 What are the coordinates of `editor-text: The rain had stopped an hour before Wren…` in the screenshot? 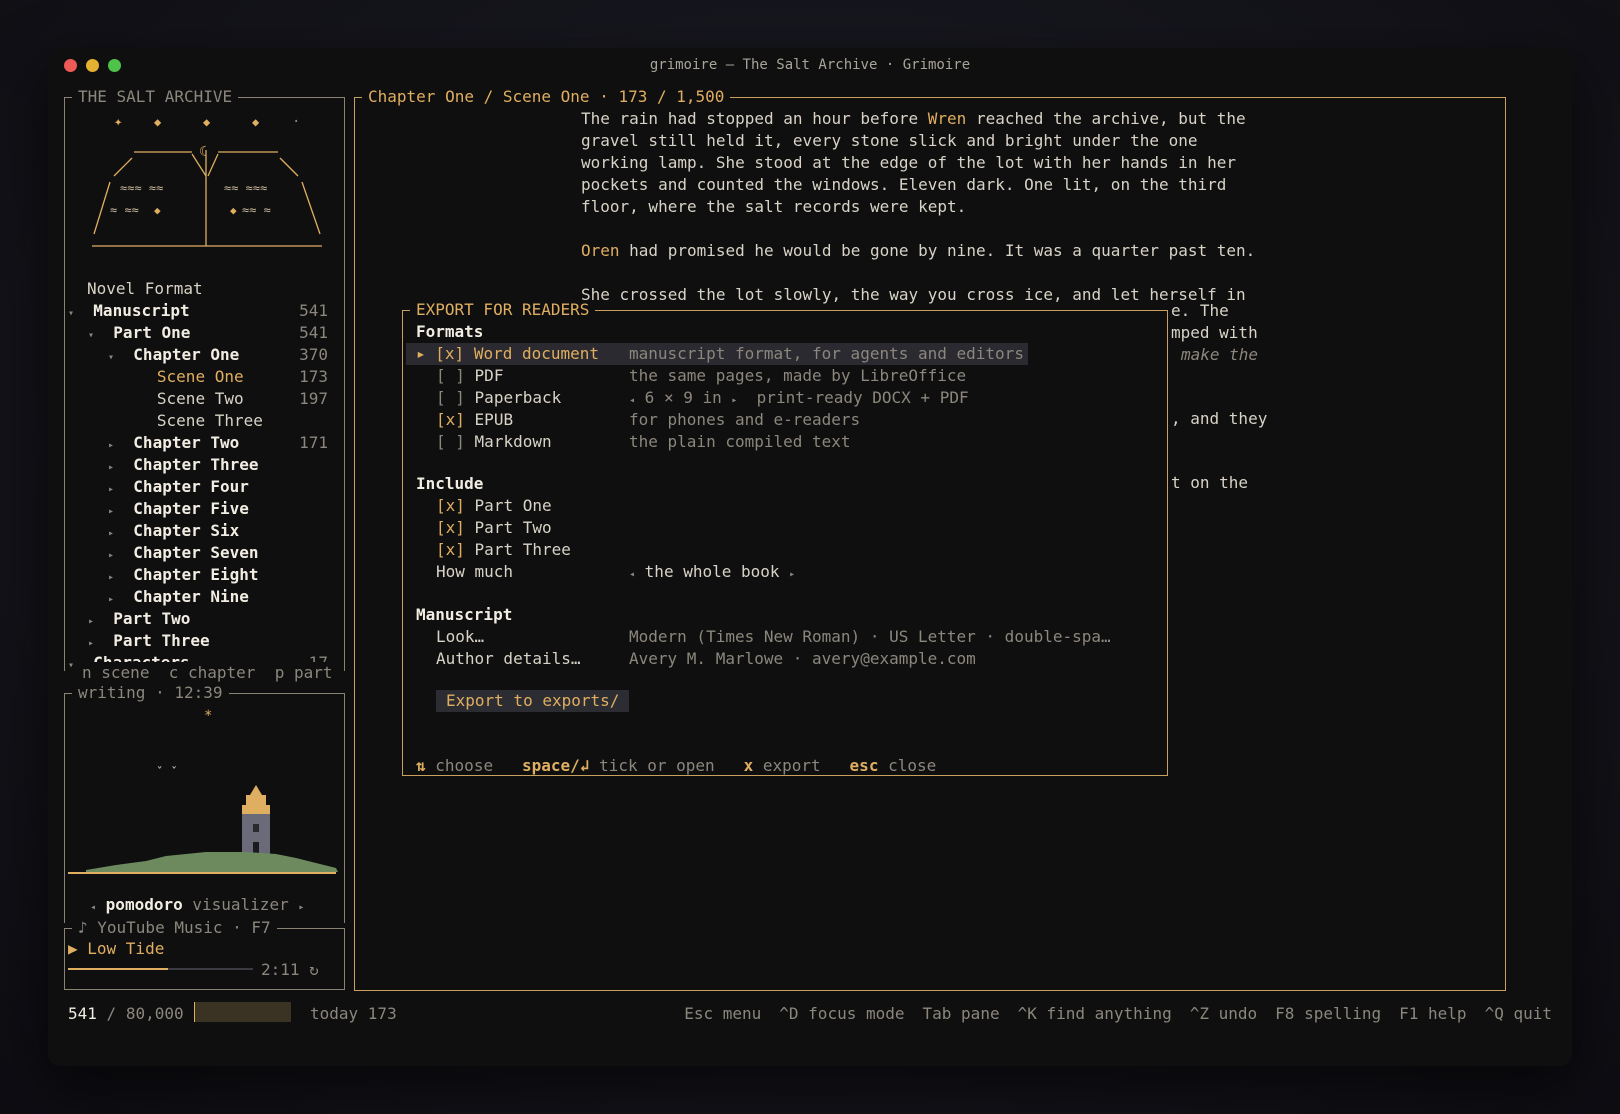 It's located at (918, 207).